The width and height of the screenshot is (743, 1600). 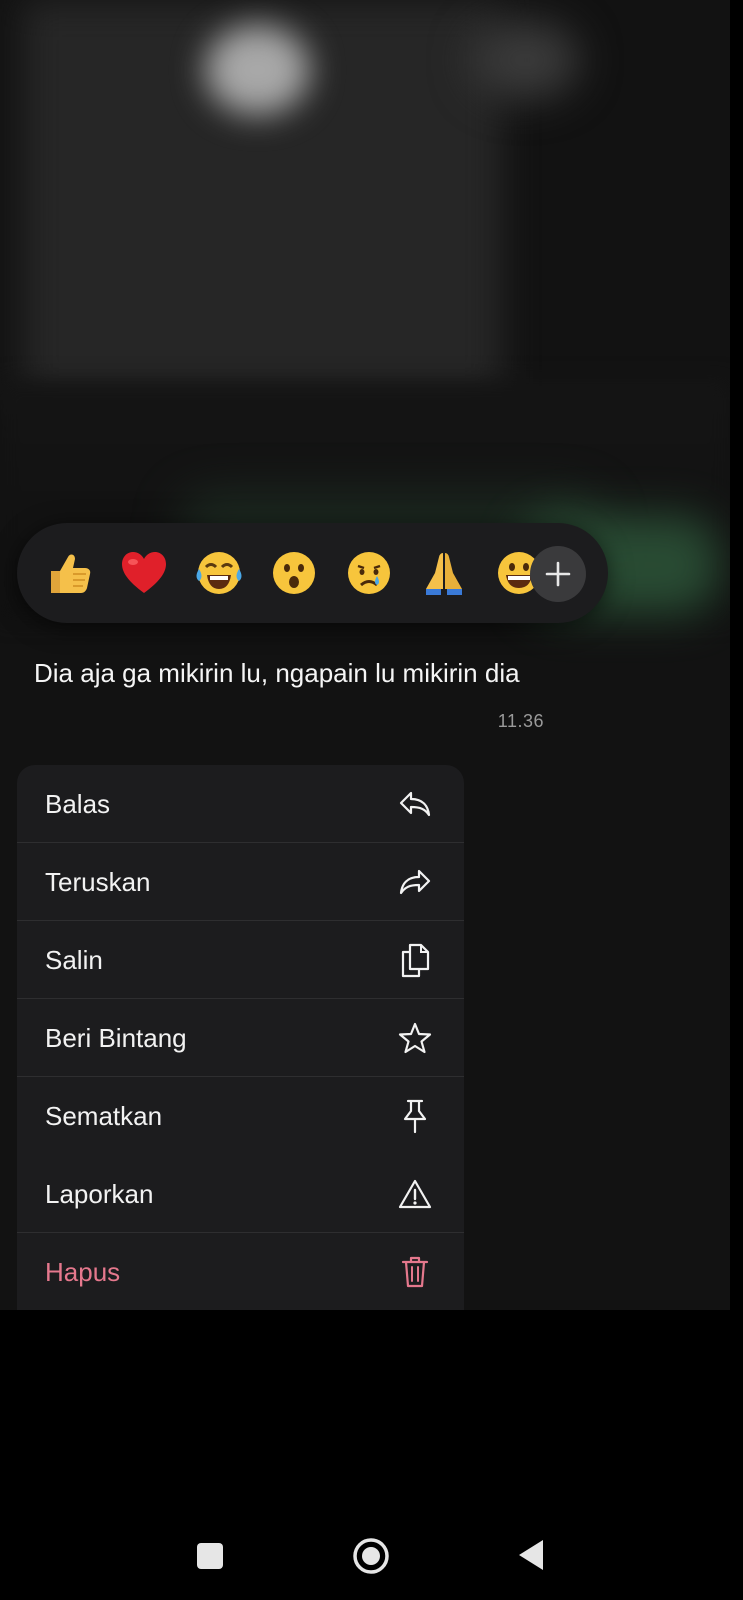 What do you see at coordinates (240, 804) in the screenshot?
I see `menu-item-reply: Balas` at bounding box center [240, 804].